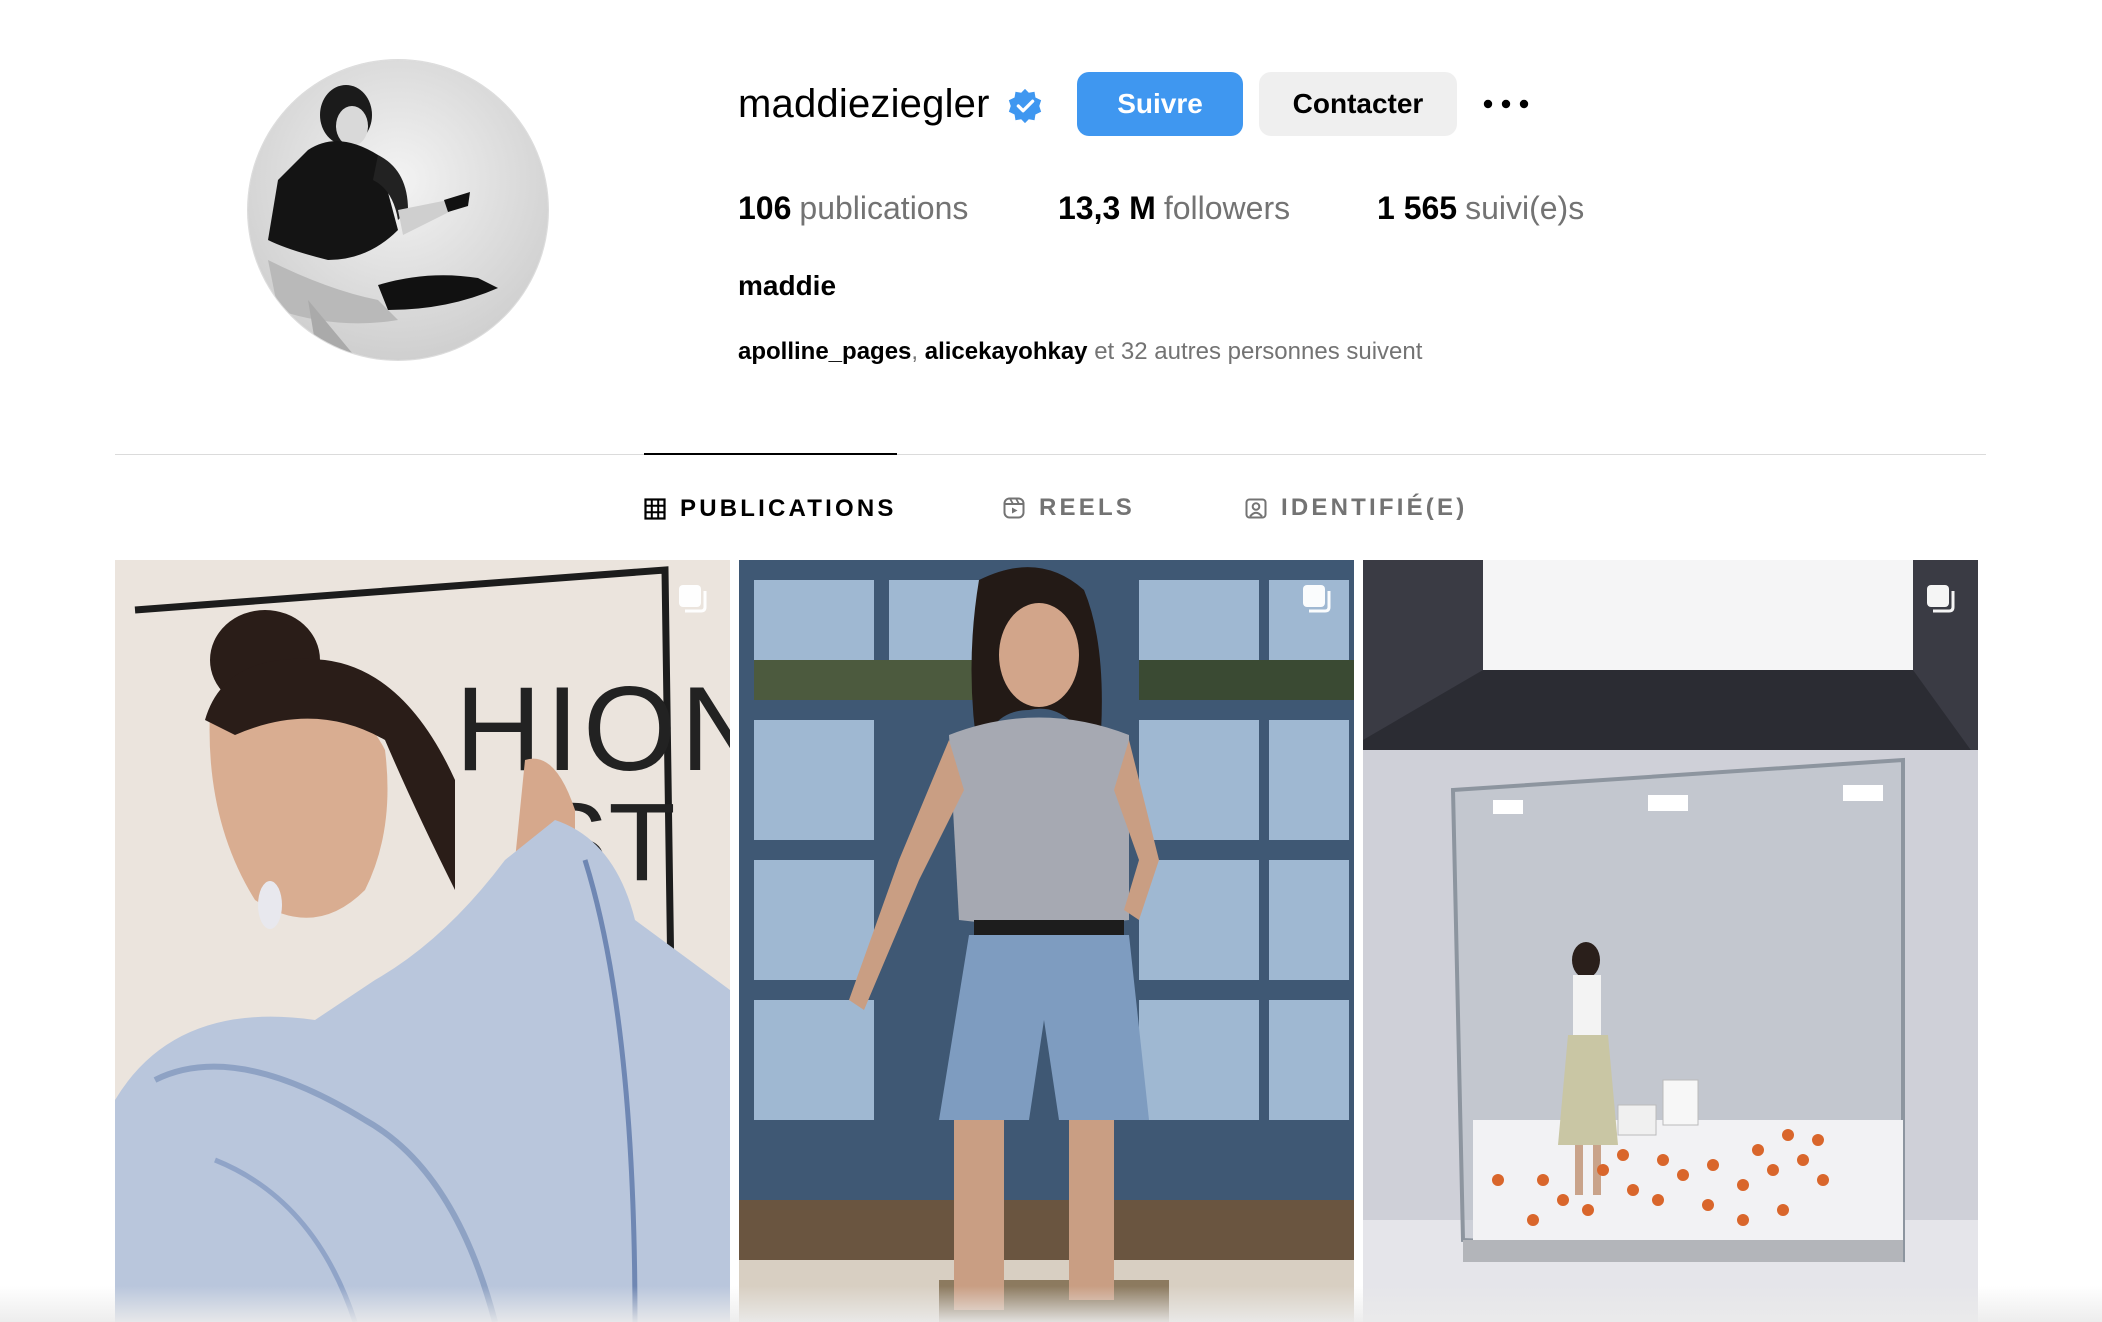  I want to click on following-count-label: suivi(e)s, so click(1525, 208).